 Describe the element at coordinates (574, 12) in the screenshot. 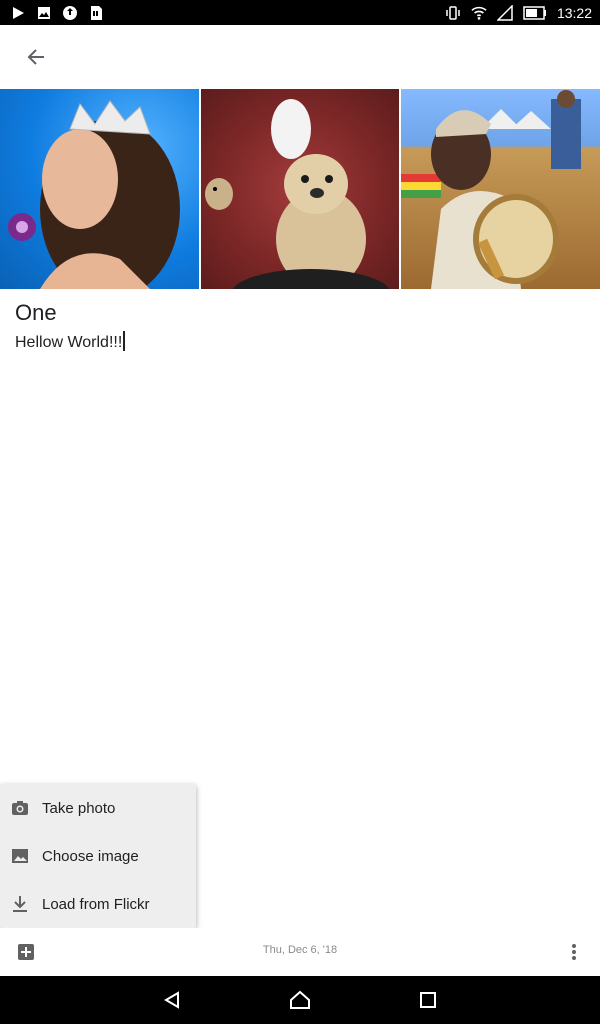

I see `status-time: 13:22` at that location.